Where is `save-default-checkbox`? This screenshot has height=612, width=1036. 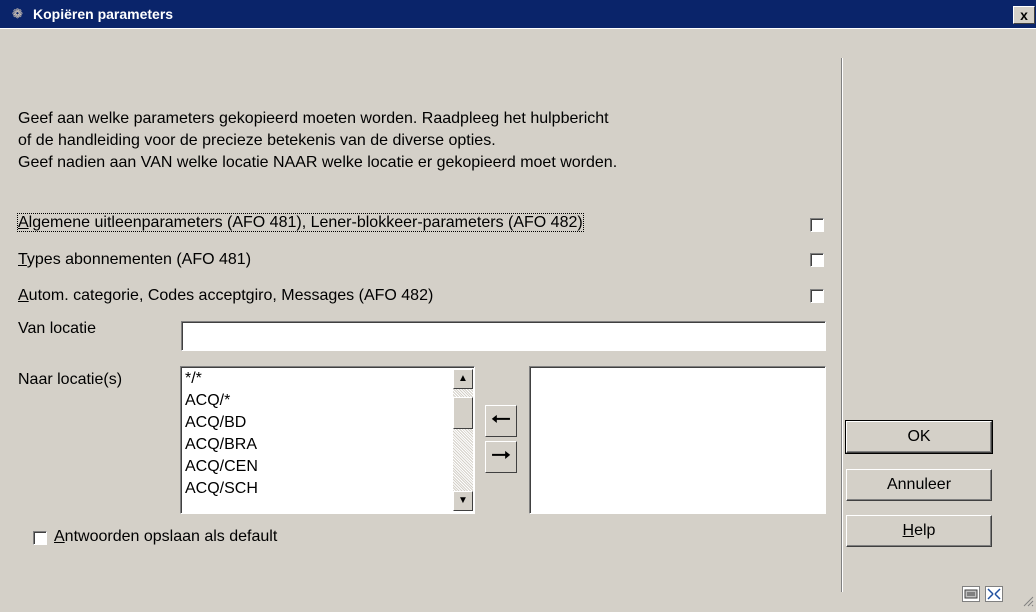 save-default-checkbox is located at coordinates (40, 538).